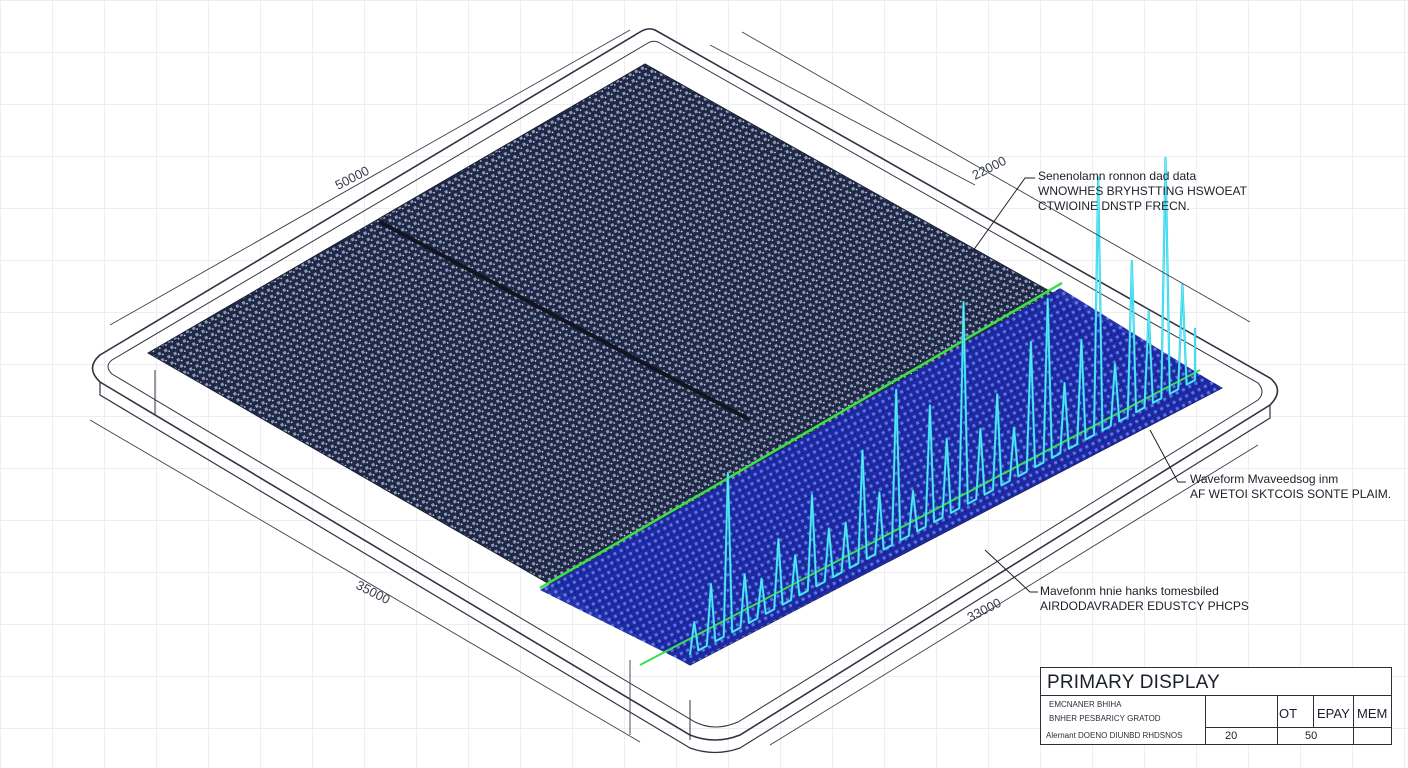  I want to click on annotation-middle-line1: Waveform Mvaveedsog inm, so click(1264, 479).